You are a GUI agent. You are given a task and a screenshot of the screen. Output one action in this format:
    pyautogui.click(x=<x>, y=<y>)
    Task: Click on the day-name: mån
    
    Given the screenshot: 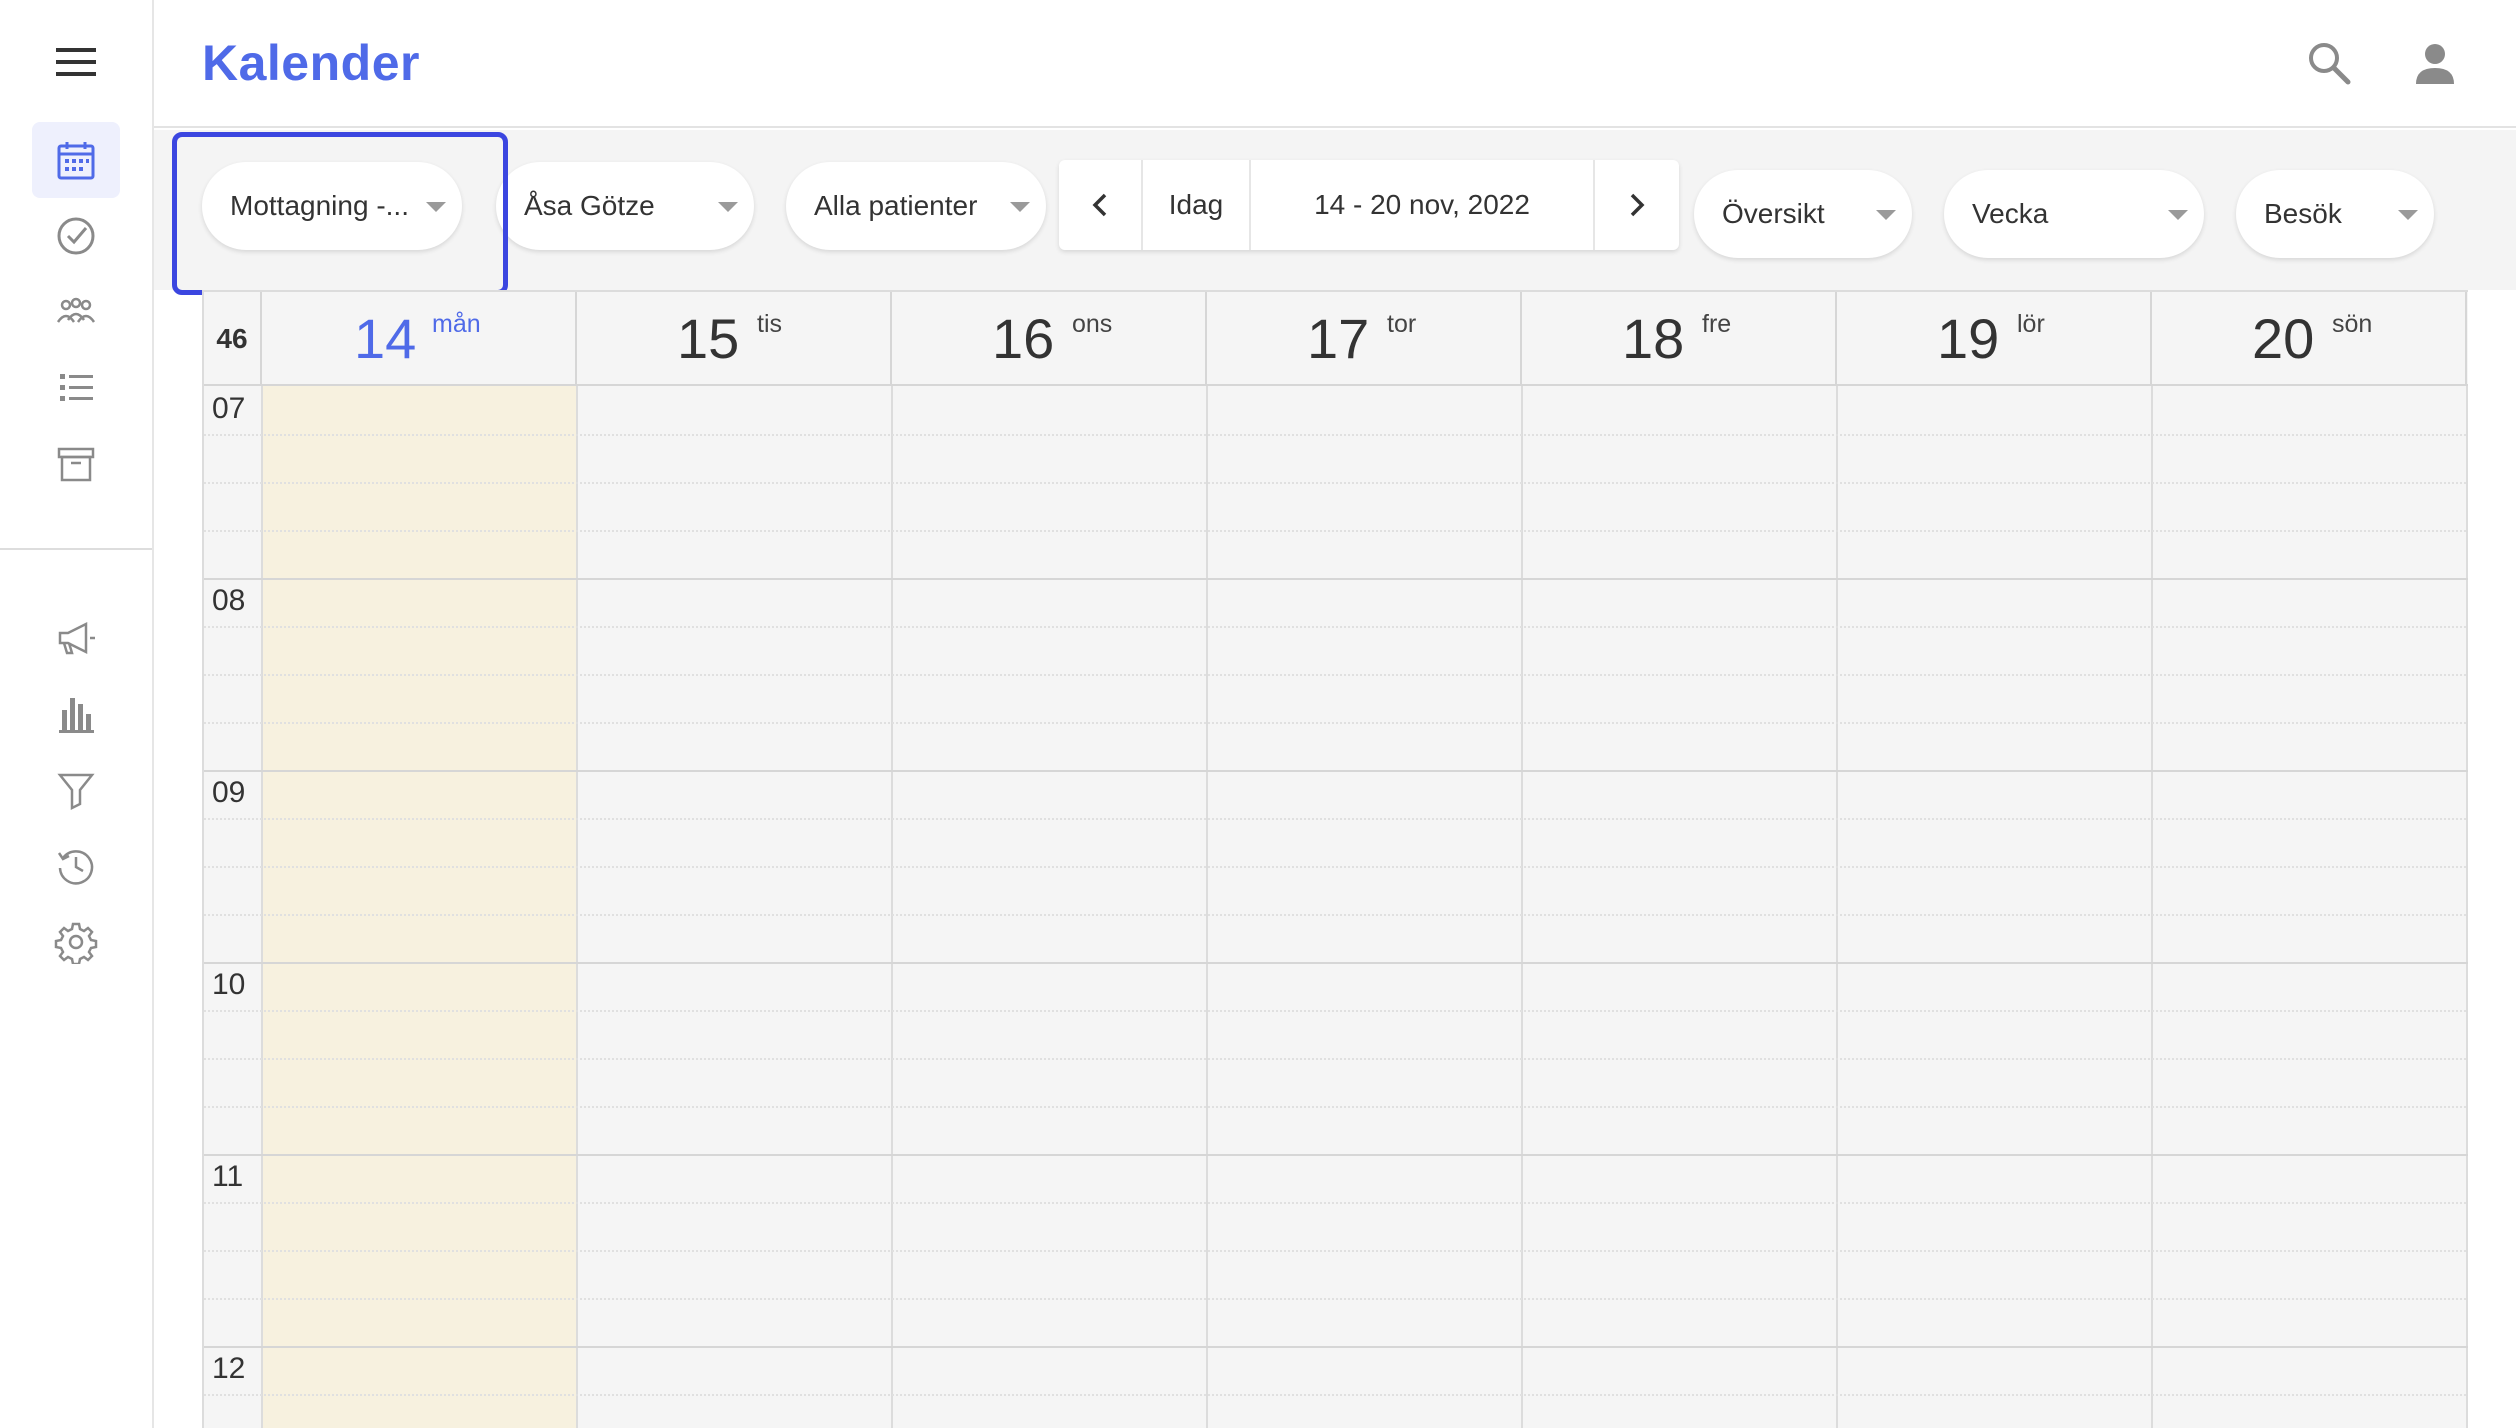 What is the action you would take?
    pyautogui.click(x=456, y=324)
    